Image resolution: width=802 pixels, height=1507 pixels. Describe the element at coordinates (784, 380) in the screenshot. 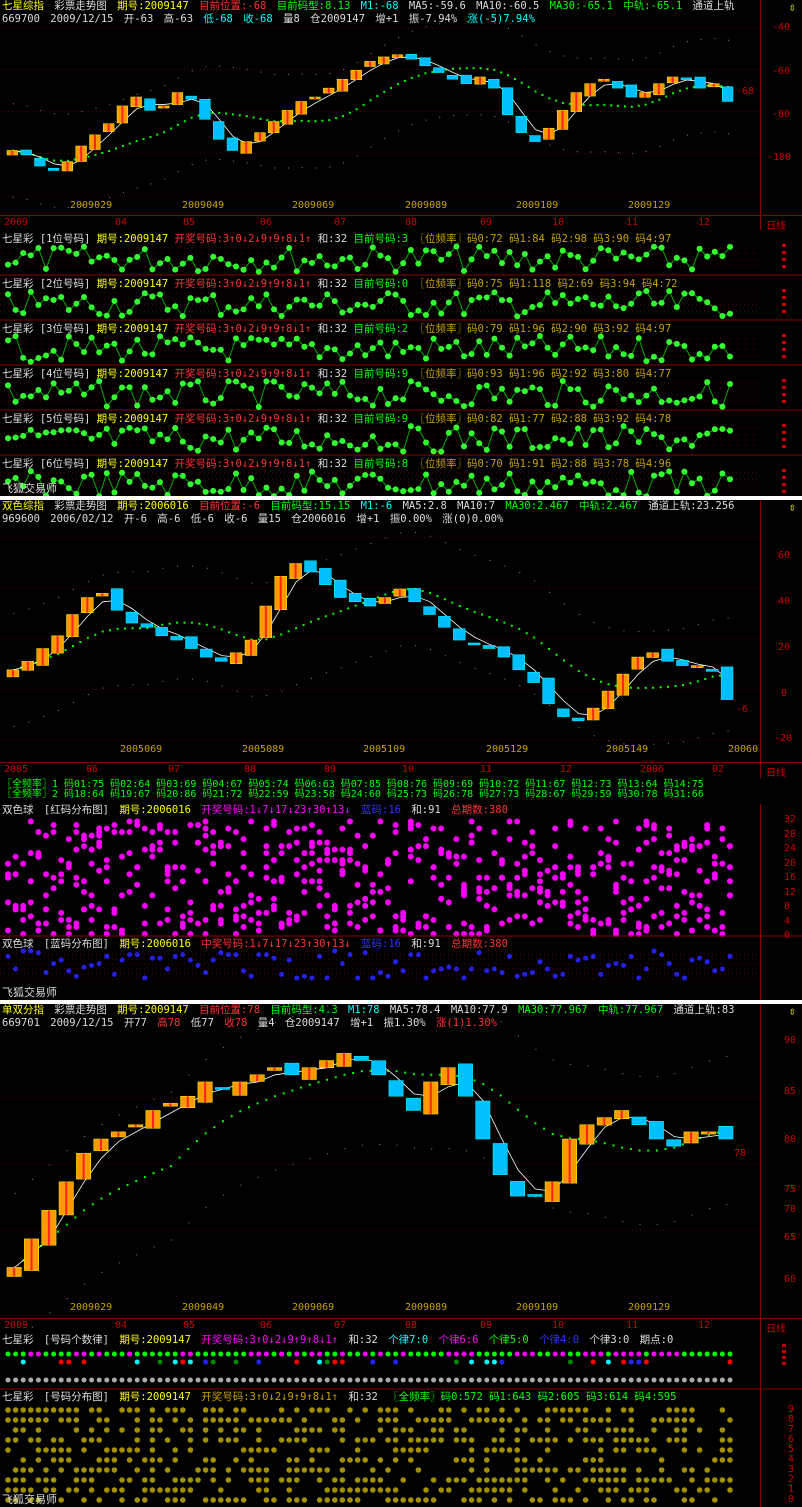

I see `row-axis-tick` at that location.